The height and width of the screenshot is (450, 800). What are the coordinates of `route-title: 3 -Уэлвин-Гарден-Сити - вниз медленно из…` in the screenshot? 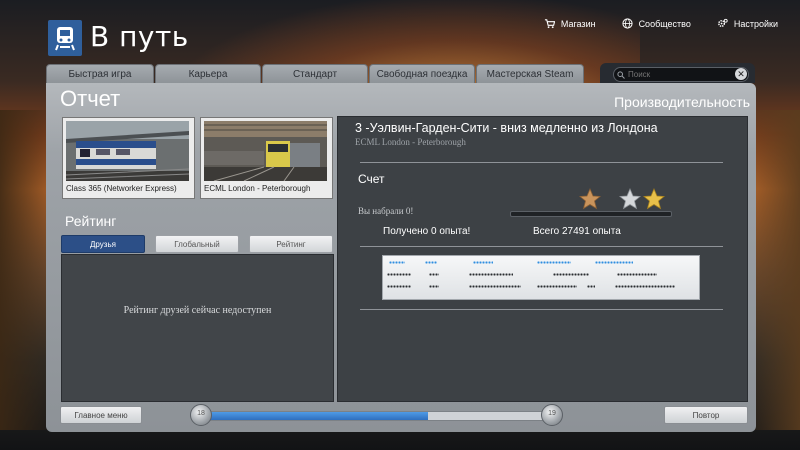 It's located at (506, 128).